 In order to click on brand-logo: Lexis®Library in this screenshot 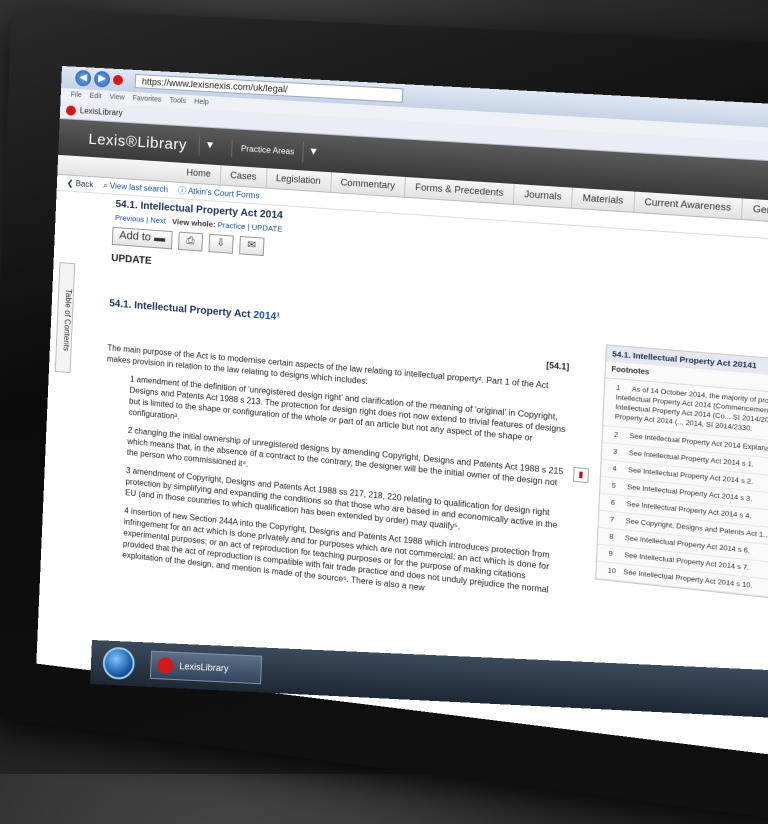, I will do `click(137, 141)`.